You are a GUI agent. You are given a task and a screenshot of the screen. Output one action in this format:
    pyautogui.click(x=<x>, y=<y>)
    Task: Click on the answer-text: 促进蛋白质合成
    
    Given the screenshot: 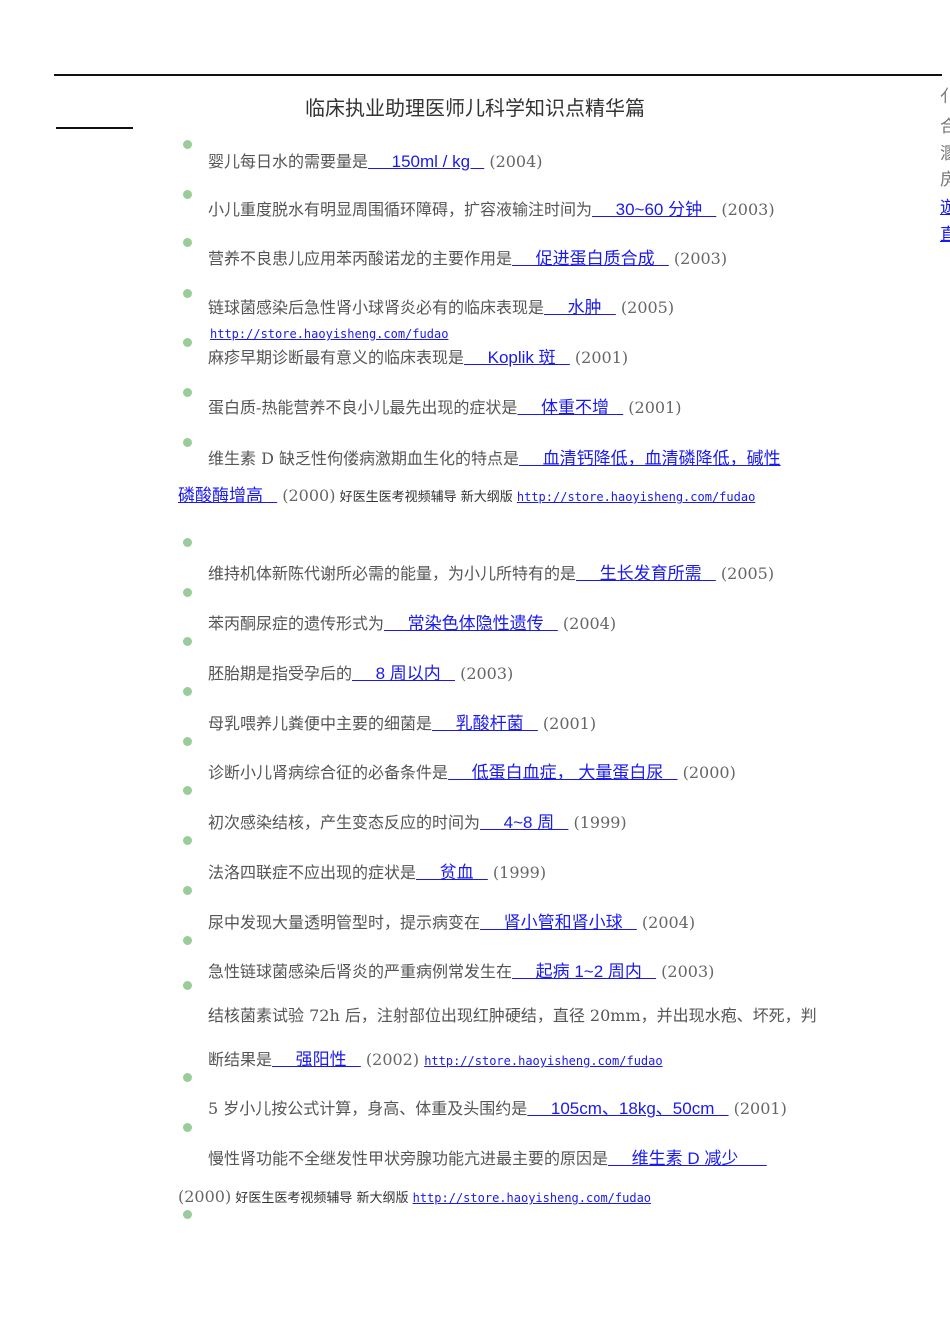 What is the action you would take?
    pyautogui.click(x=590, y=258)
    